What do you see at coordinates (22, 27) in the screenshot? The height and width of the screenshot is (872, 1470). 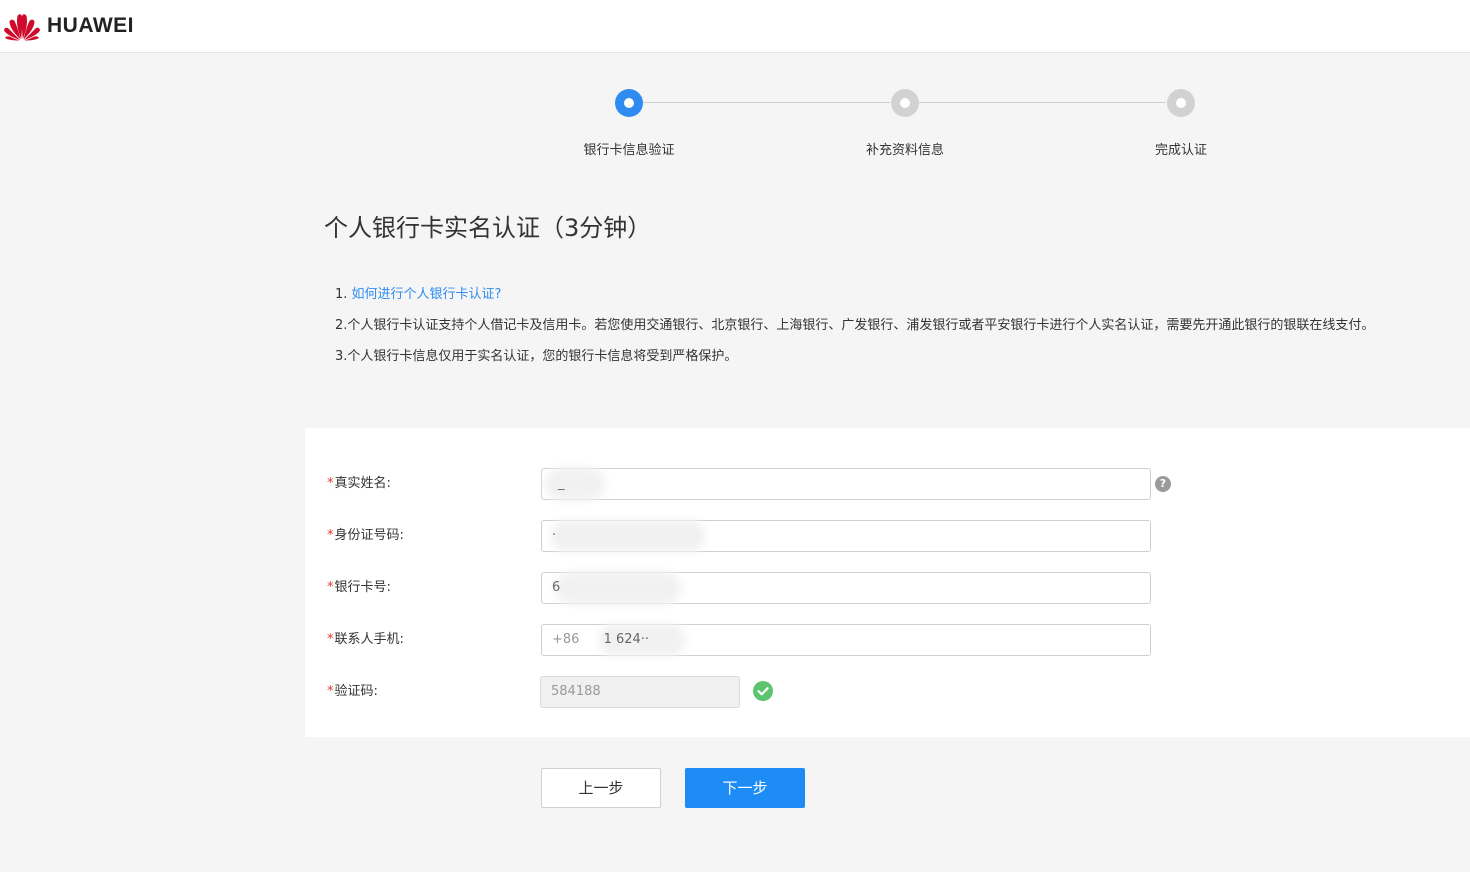 I see `huawei-petal-logo-icon` at bounding box center [22, 27].